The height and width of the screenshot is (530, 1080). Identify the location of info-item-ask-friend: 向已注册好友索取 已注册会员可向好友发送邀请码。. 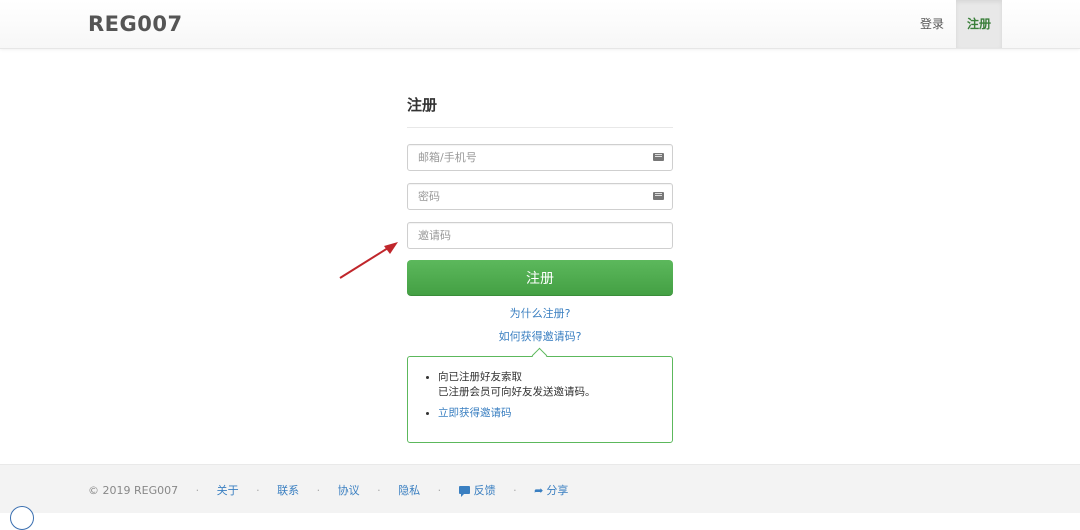
(511, 385).